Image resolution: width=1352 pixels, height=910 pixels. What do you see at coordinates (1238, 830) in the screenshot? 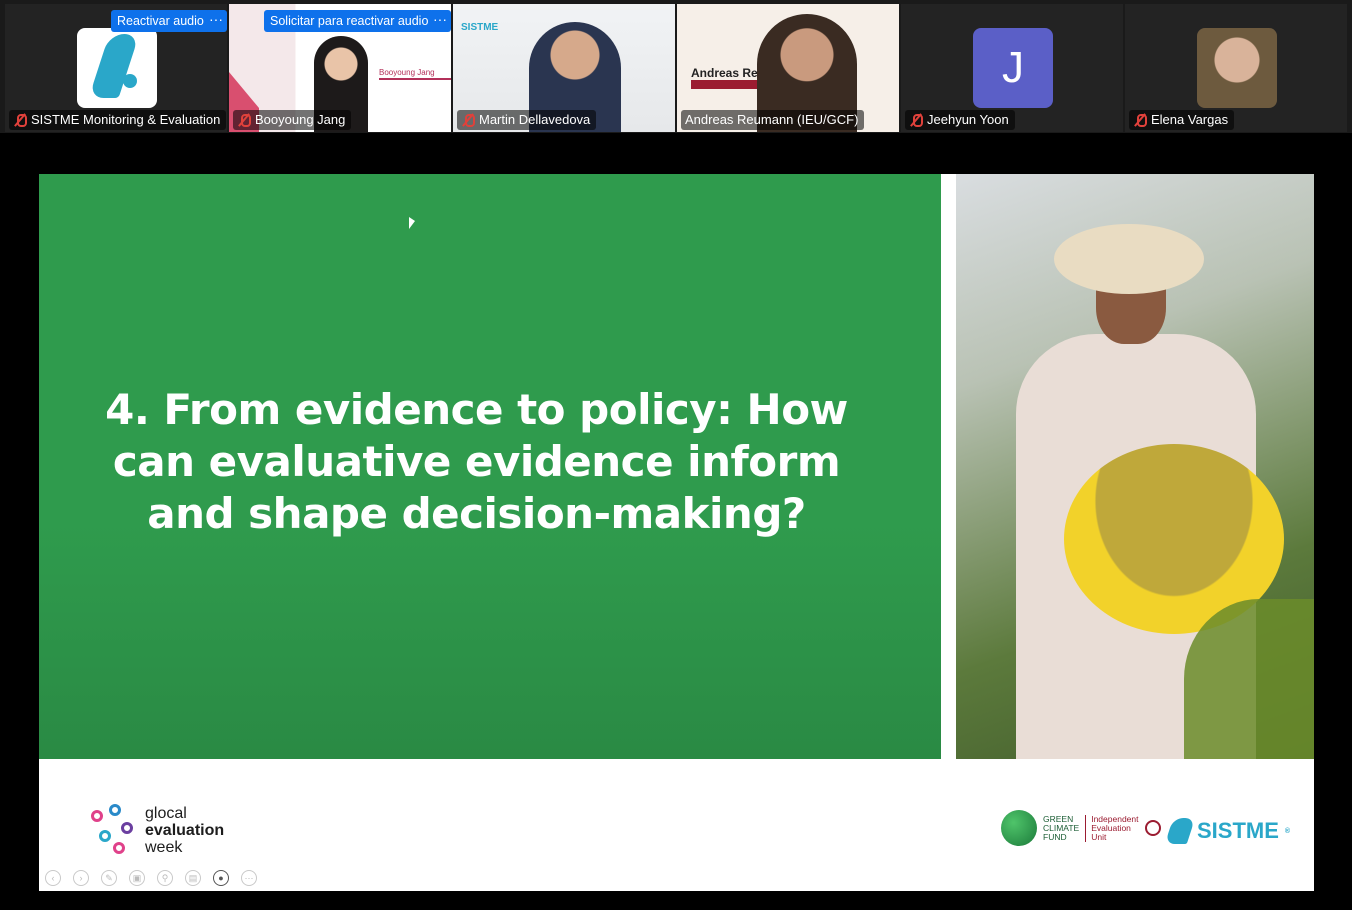
I see `sistme-wordmark: SISTME` at bounding box center [1238, 830].